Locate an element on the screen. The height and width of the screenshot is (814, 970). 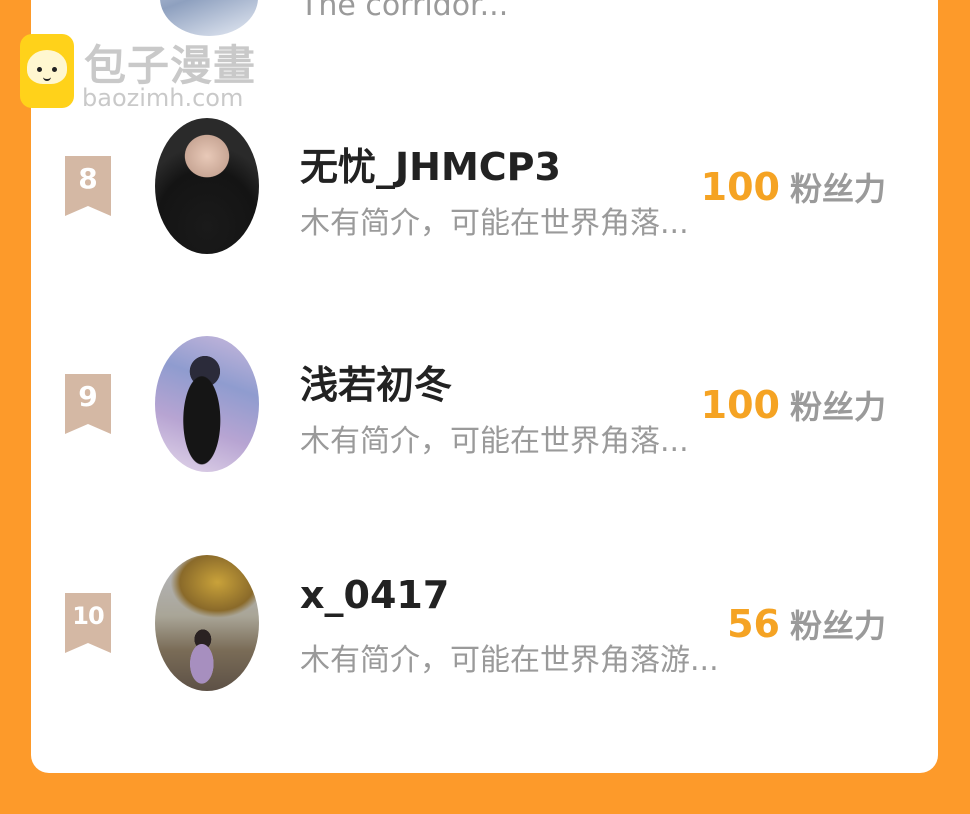
rank-badge: 10 is located at coordinates (88, 623).